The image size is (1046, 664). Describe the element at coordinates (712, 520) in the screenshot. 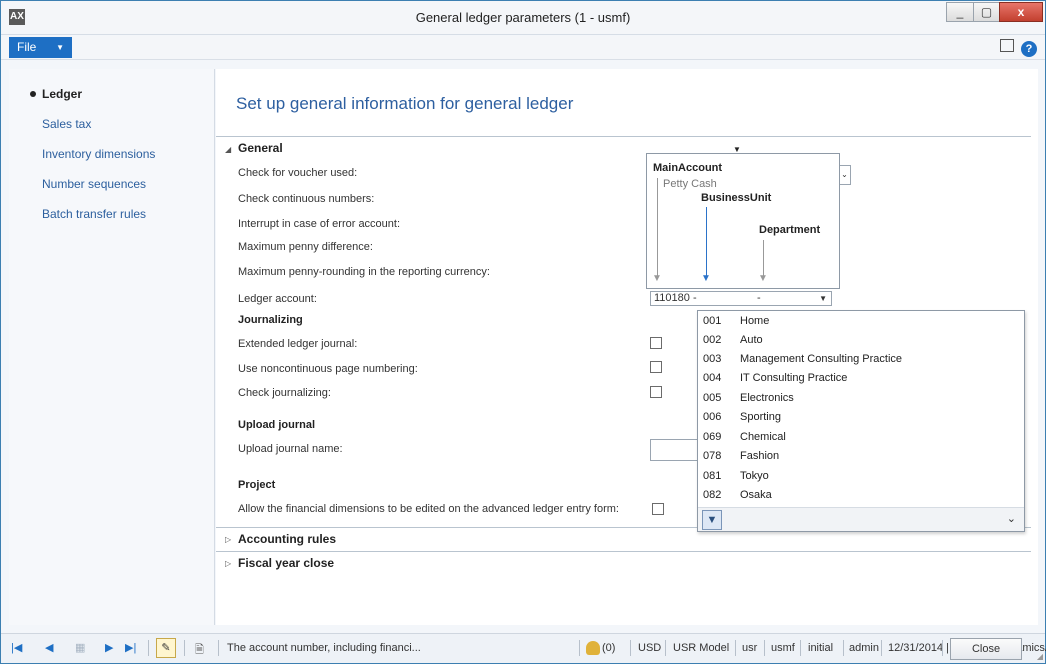

I see `filter-icon: ▼` at that location.